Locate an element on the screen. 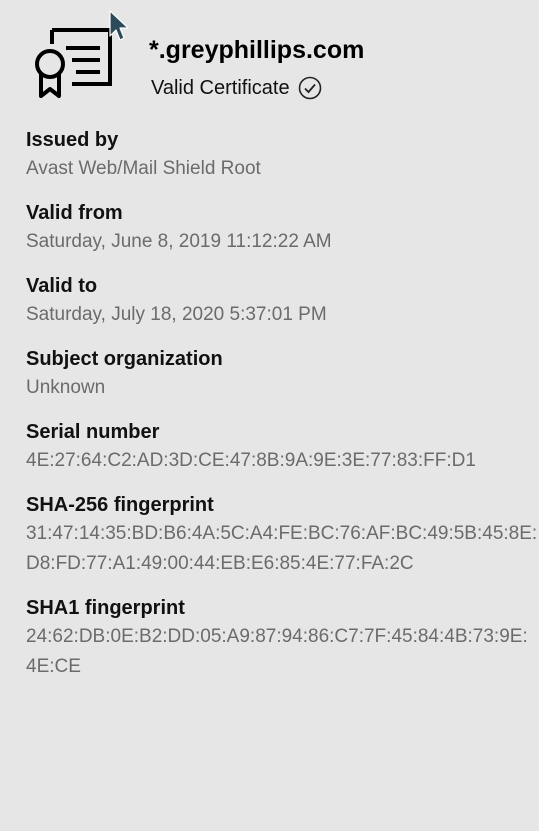 This screenshot has height=831, width=539. certificate-status: Valid Certificate is located at coordinates (236, 88).